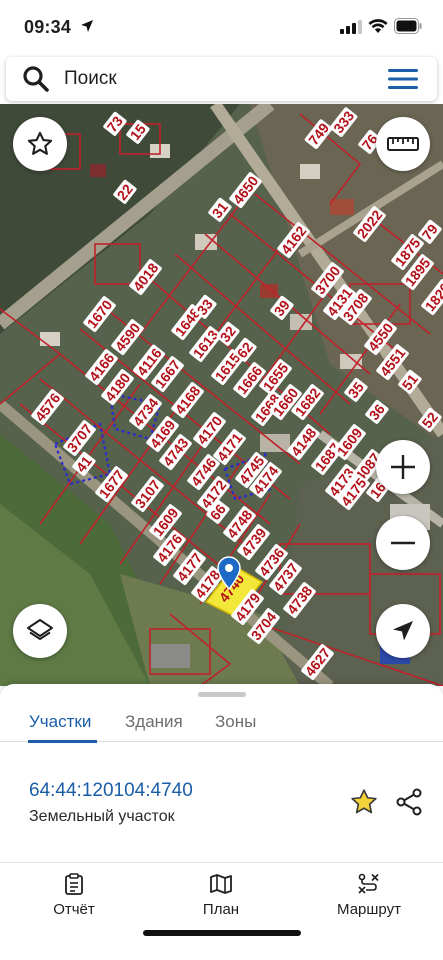  Describe the element at coordinates (60, 722) in the screenshot. I see `tab-parcels: Участки` at that location.